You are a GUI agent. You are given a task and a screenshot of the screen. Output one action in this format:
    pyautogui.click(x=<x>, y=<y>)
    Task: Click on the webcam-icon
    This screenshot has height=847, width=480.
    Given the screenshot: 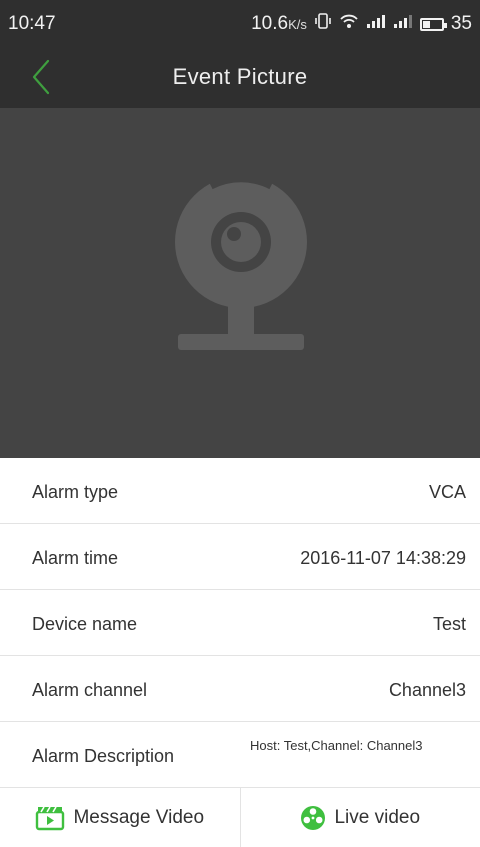 What is the action you would take?
    pyautogui.click(x=241, y=262)
    